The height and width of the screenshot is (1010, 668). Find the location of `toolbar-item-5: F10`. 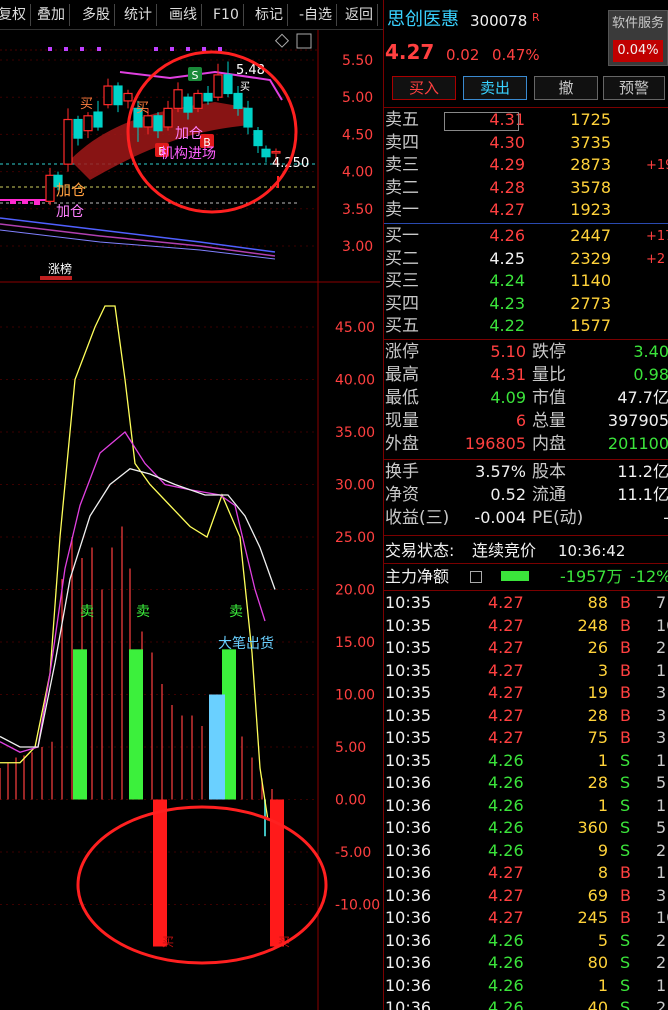

toolbar-item-5: F10 is located at coordinates (226, 15).